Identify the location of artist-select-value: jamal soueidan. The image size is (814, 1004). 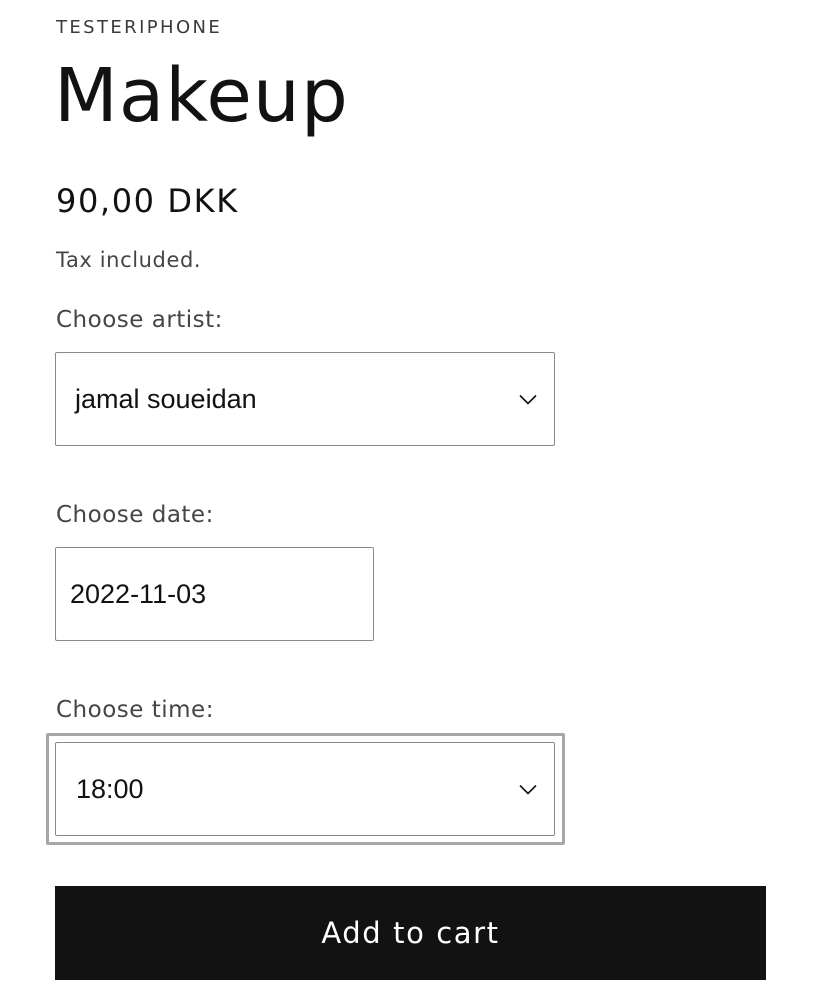
(166, 398).